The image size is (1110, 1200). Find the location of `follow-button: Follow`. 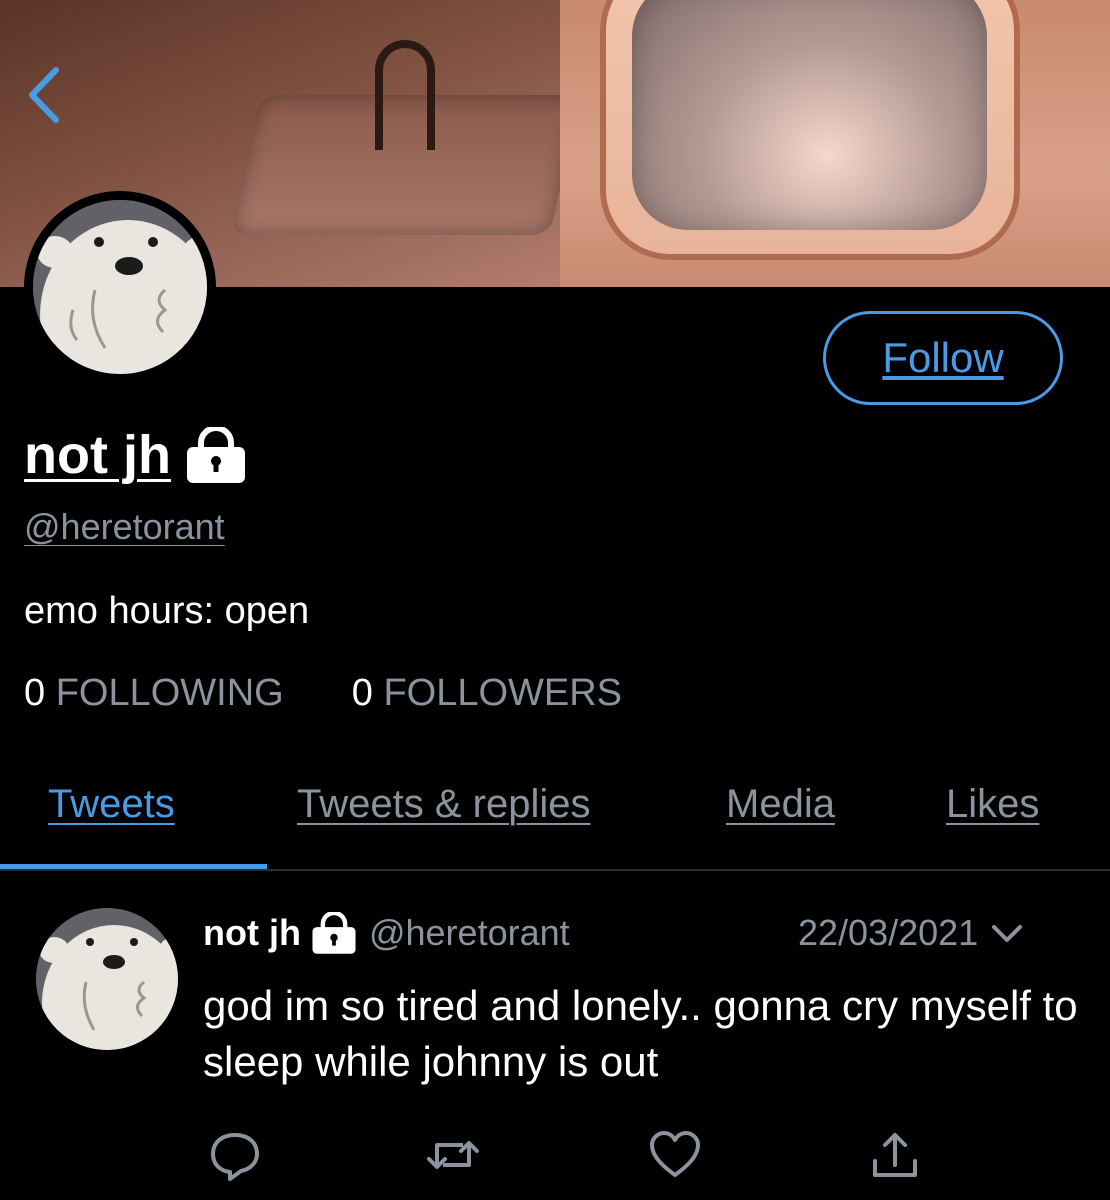

follow-button: Follow is located at coordinates (943, 358).